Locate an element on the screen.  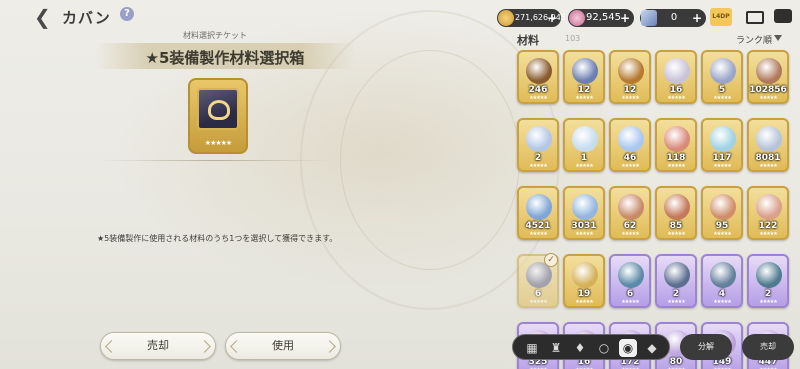
item-category: 材料選択チケット is located at coordinates (215, 35).